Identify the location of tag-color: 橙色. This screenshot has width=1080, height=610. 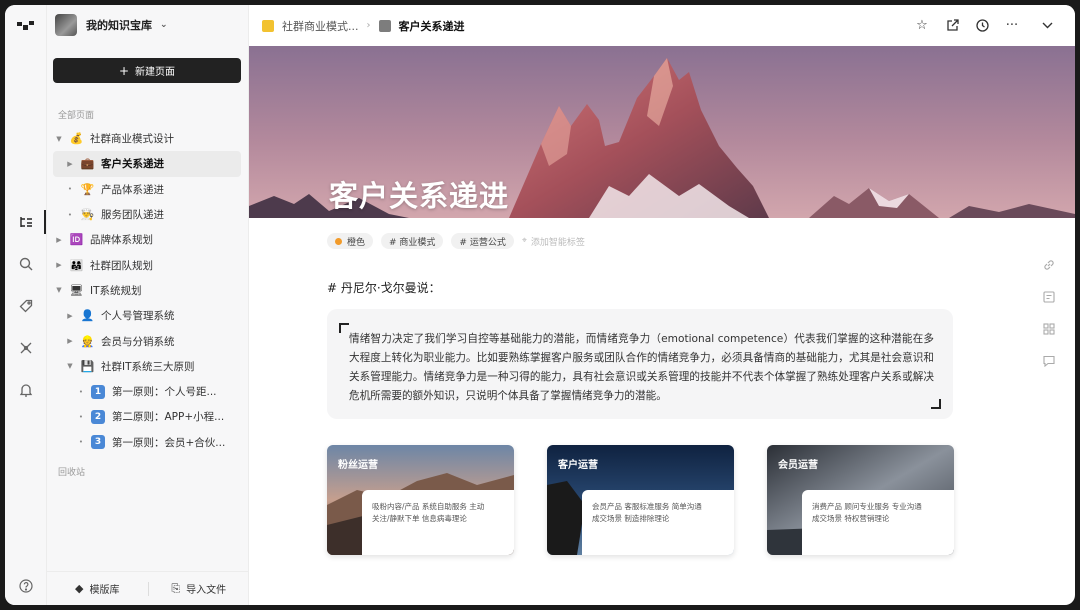
(350, 241).